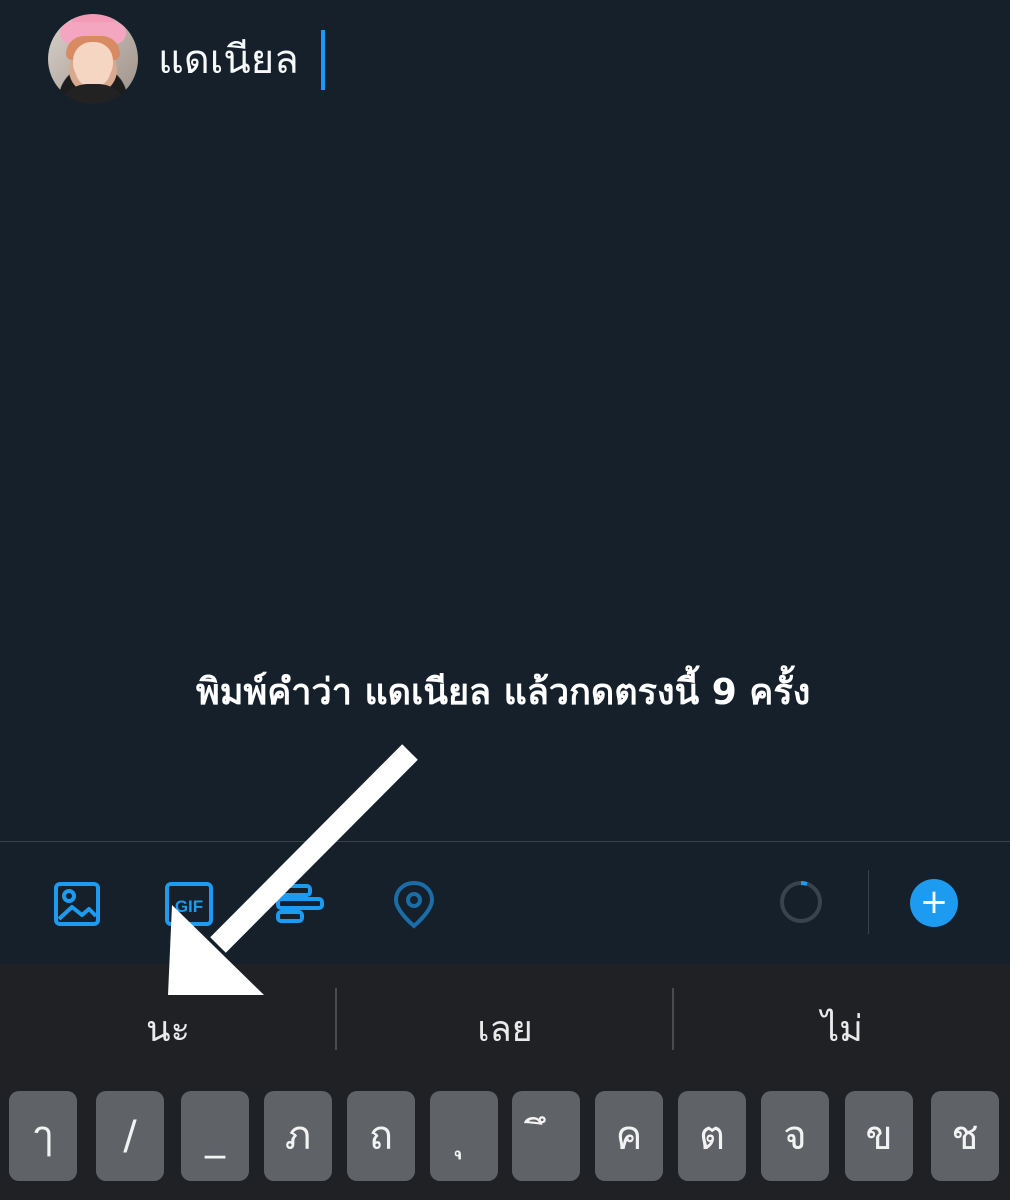 Image resolution: width=1010 pixels, height=1200 pixels. What do you see at coordinates (300, 904) in the screenshot?
I see `poll-icon` at bounding box center [300, 904].